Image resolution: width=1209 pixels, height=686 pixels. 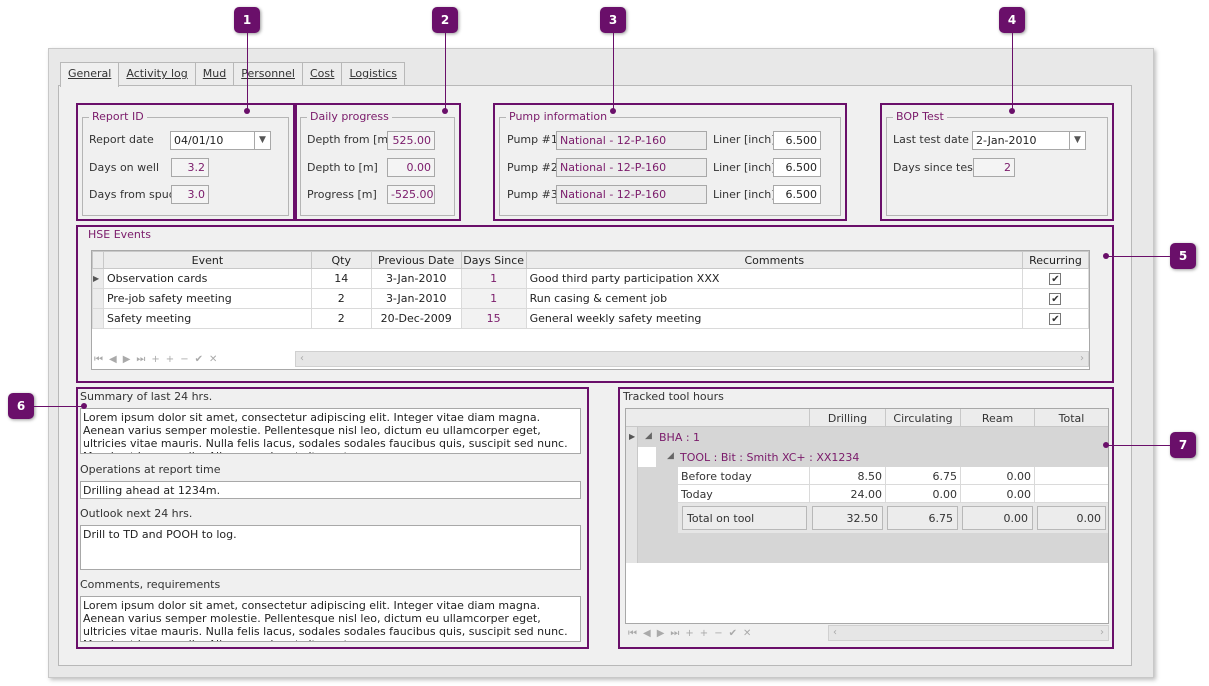 What do you see at coordinates (680, 437) in the screenshot?
I see `bha-label: BHA : 1` at bounding box center [680, 437].